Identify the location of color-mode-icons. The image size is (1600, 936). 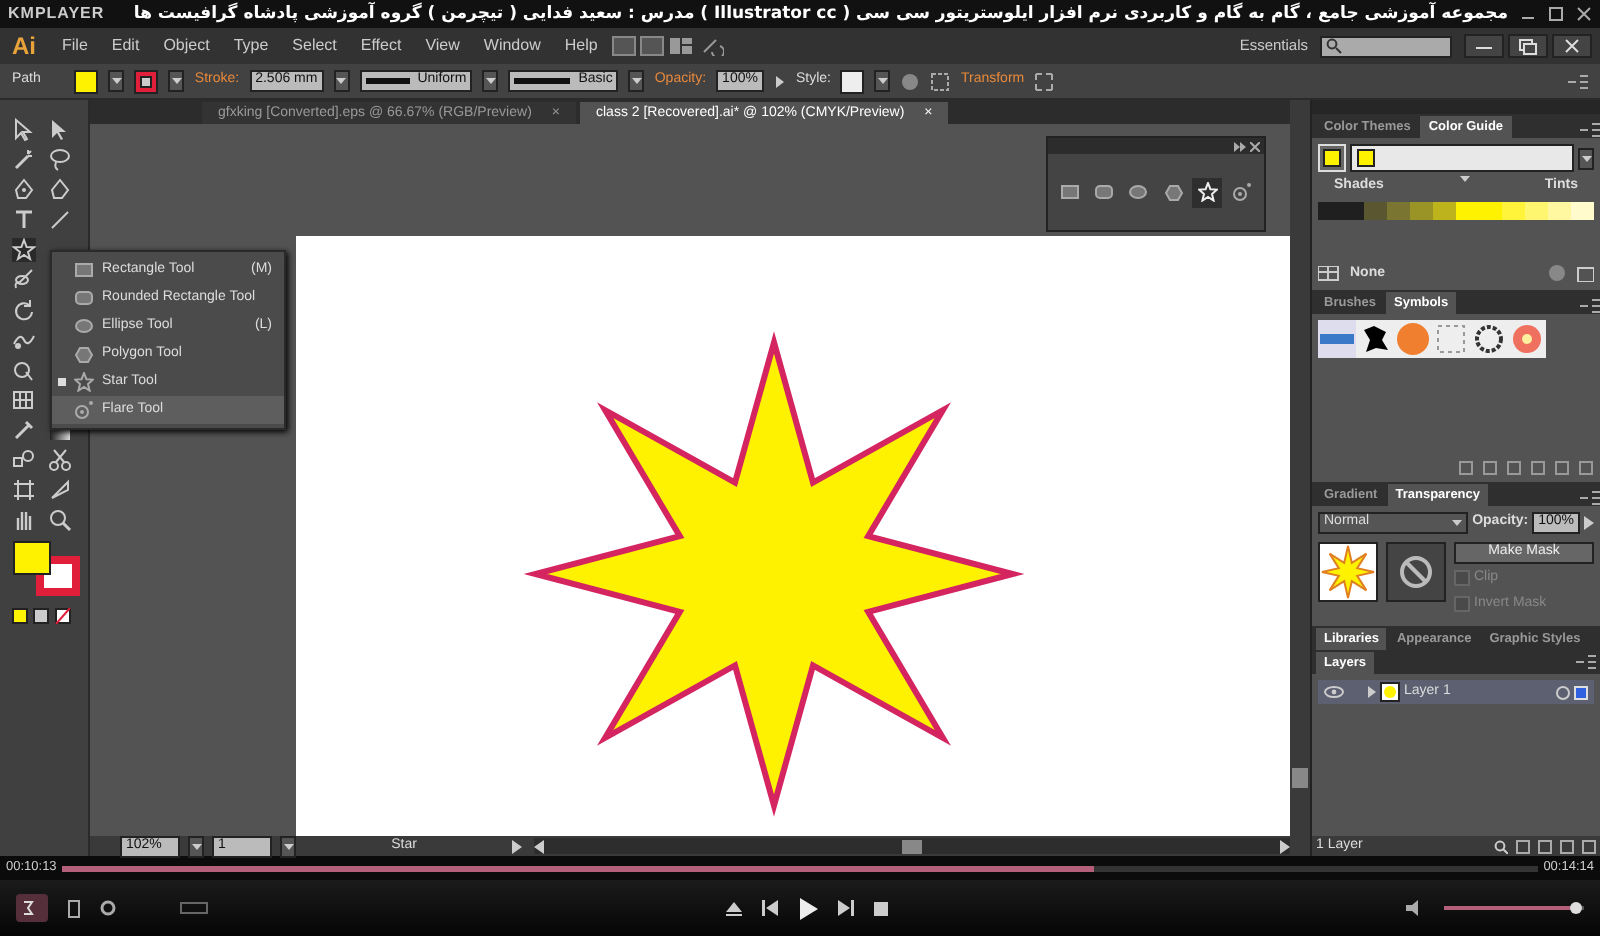
(42, 616).